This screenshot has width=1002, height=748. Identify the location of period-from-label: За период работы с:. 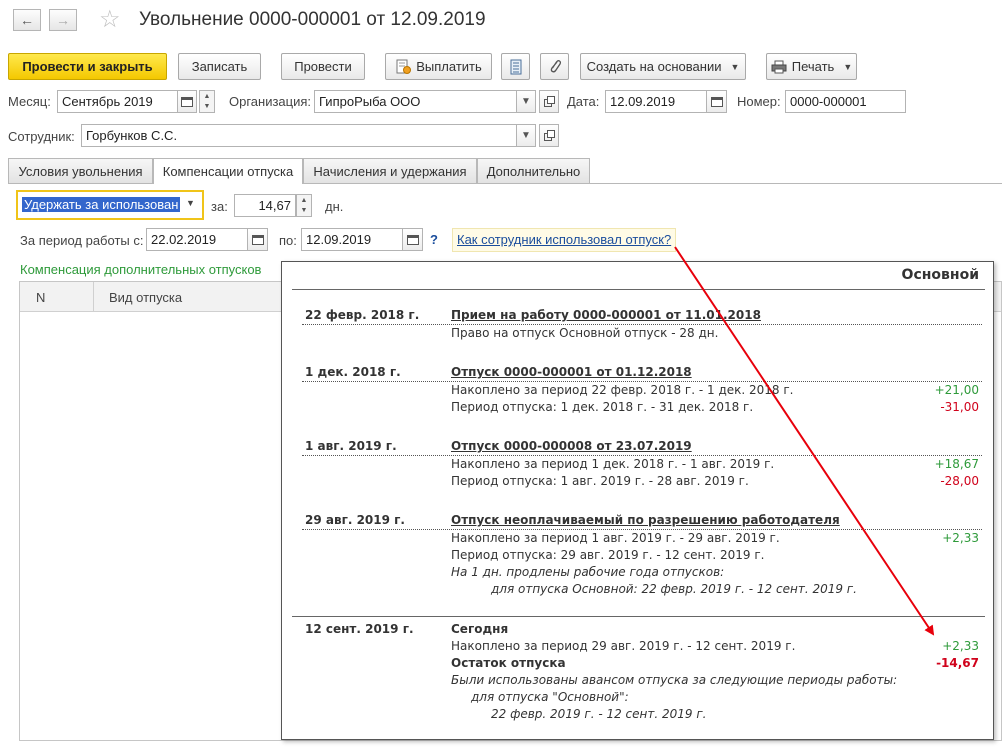
(82, 240).